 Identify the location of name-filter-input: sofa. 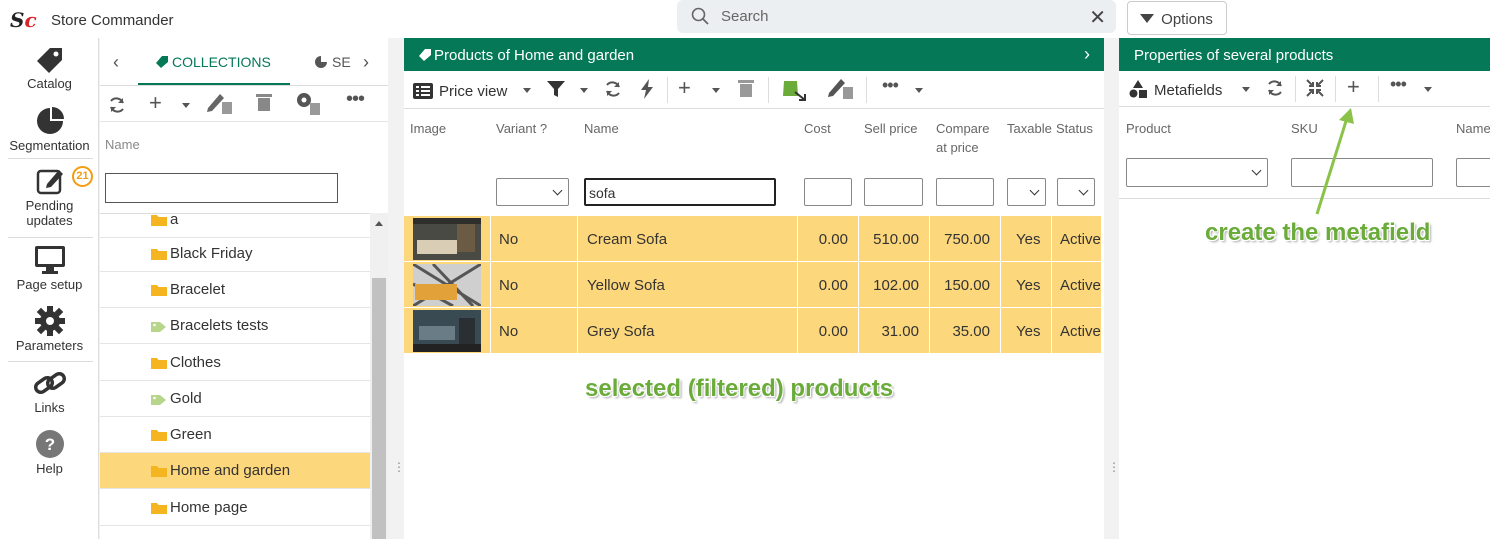
(680, 192).